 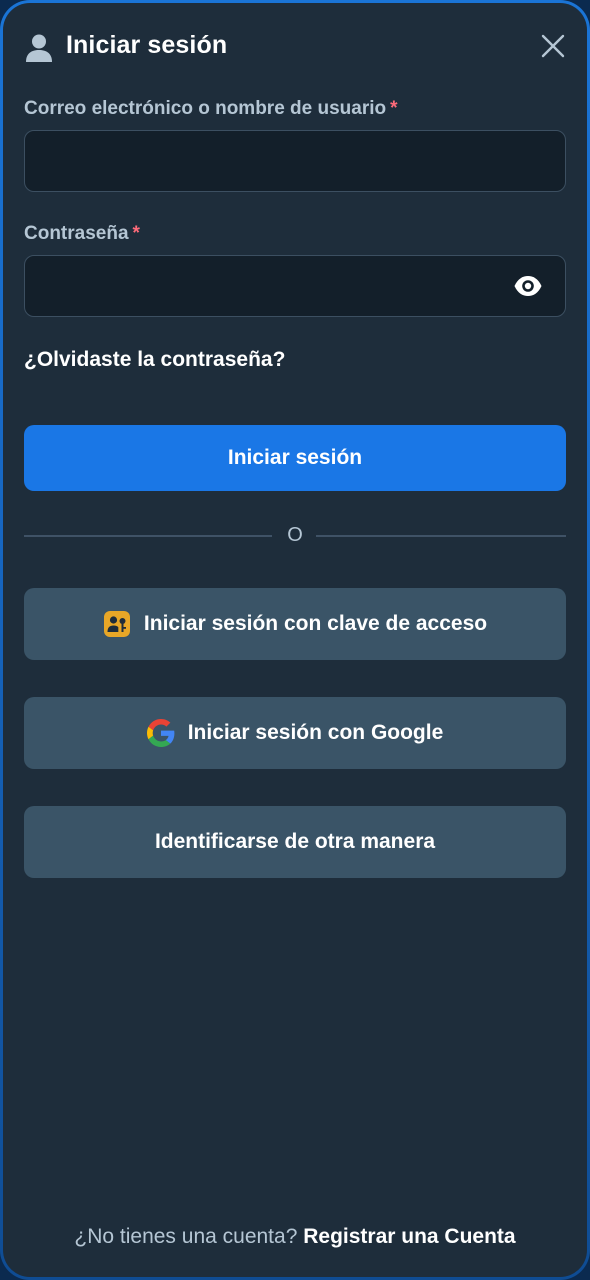 I want to click on or-divider: O, so click(x=295, y=536).